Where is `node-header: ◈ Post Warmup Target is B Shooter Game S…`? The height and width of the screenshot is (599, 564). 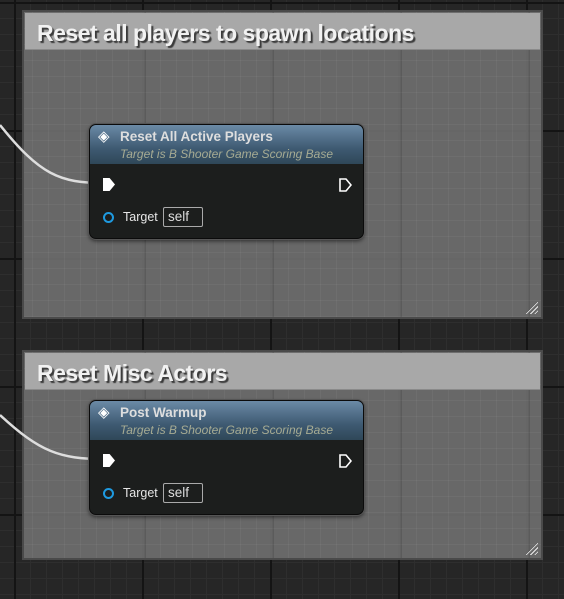
node-header: ◈ Post Warmup Target is B Shooter Game S… is located at coordinates (226, 420).